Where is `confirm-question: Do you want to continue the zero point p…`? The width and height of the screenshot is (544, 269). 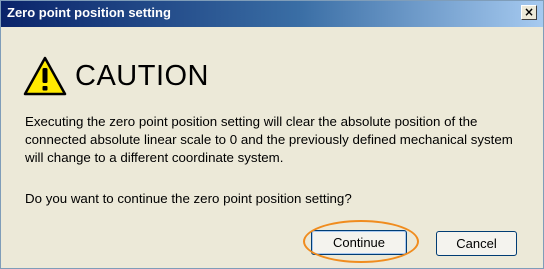 confirm-question: Do you want to continue the zero point p… is located at coordinates (188, 198).